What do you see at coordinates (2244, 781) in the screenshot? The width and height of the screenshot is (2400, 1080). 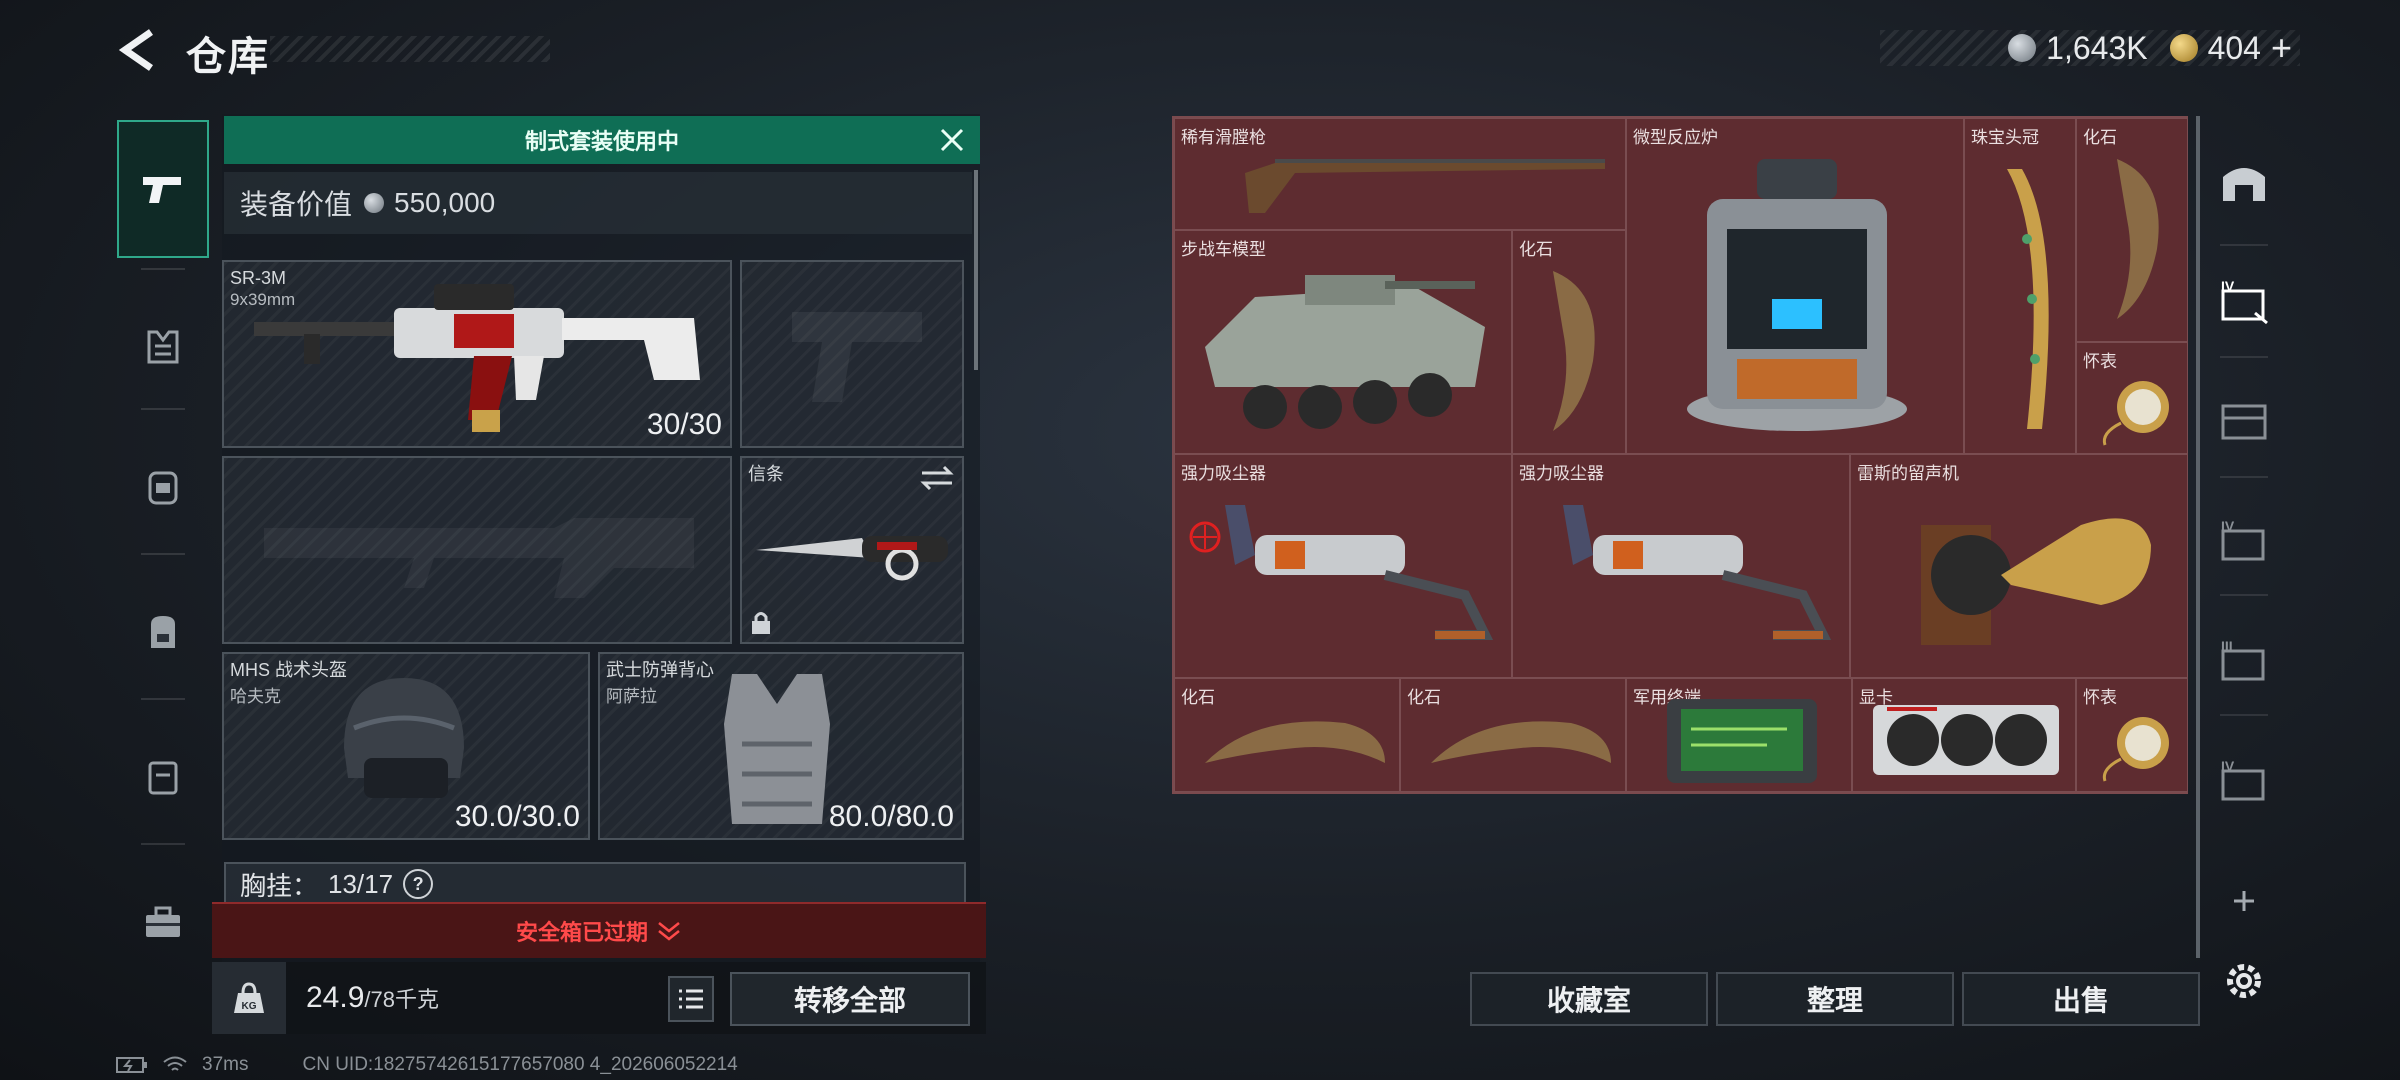 I see `storage-page-4c: IV` at bounding box center [2244, 781].